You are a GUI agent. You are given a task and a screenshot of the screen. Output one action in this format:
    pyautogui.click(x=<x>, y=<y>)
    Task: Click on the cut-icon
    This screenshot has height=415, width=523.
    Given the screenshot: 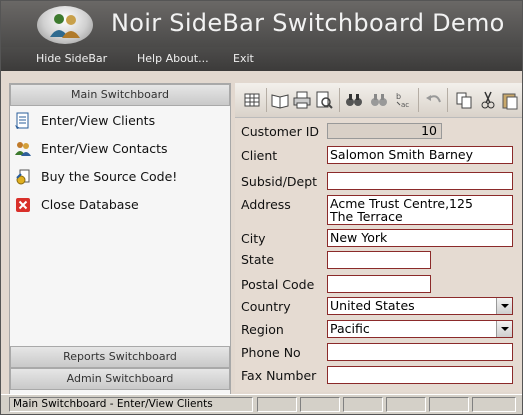 What is the action you would take?
    pyautogui.click(x=488, y=100)
    